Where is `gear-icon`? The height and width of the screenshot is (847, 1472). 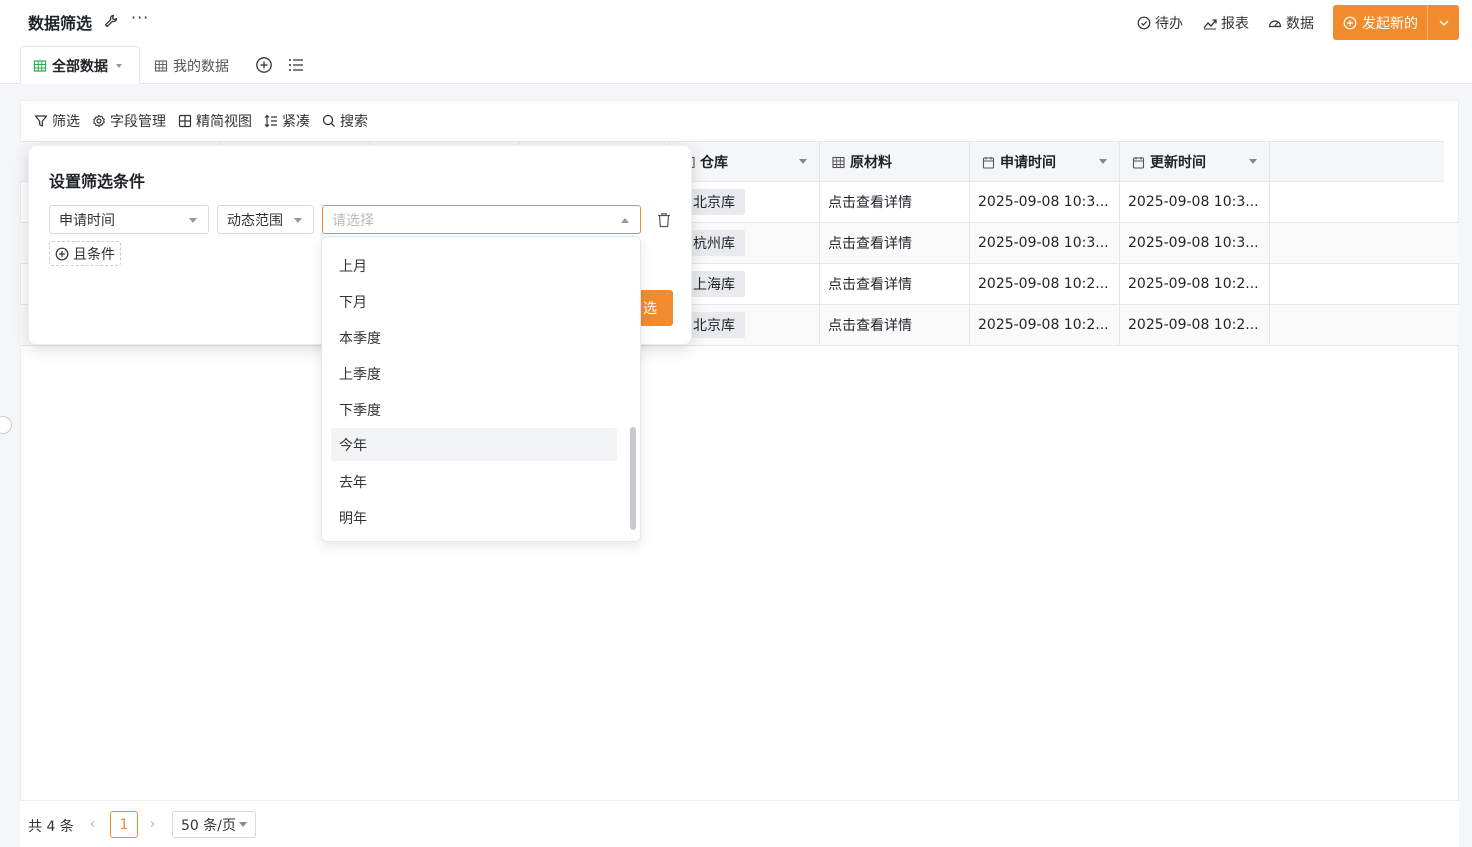 gear-icon is located at coordinates (99, 121).